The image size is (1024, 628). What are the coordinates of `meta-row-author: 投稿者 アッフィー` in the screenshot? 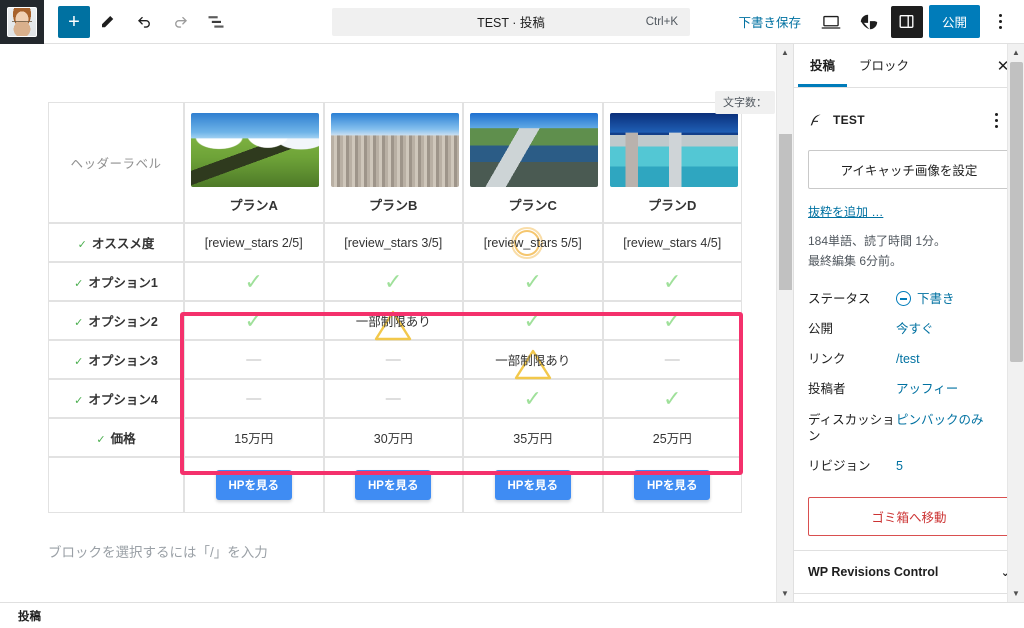 It's located at (909, 389).